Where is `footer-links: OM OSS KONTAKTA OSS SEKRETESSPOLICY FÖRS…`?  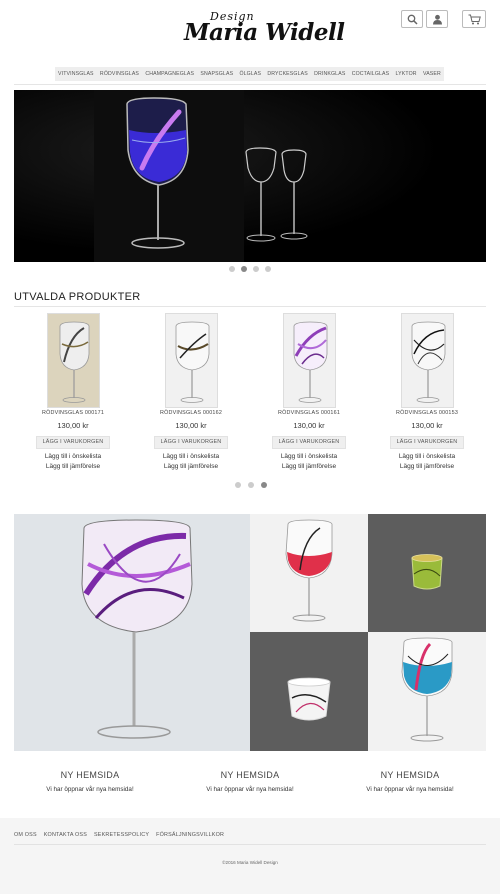
footer-links: OM OSS KONTAKTA OSS SEKRETESSPOLICY FÖRS… is located at coordinates (119, 835).